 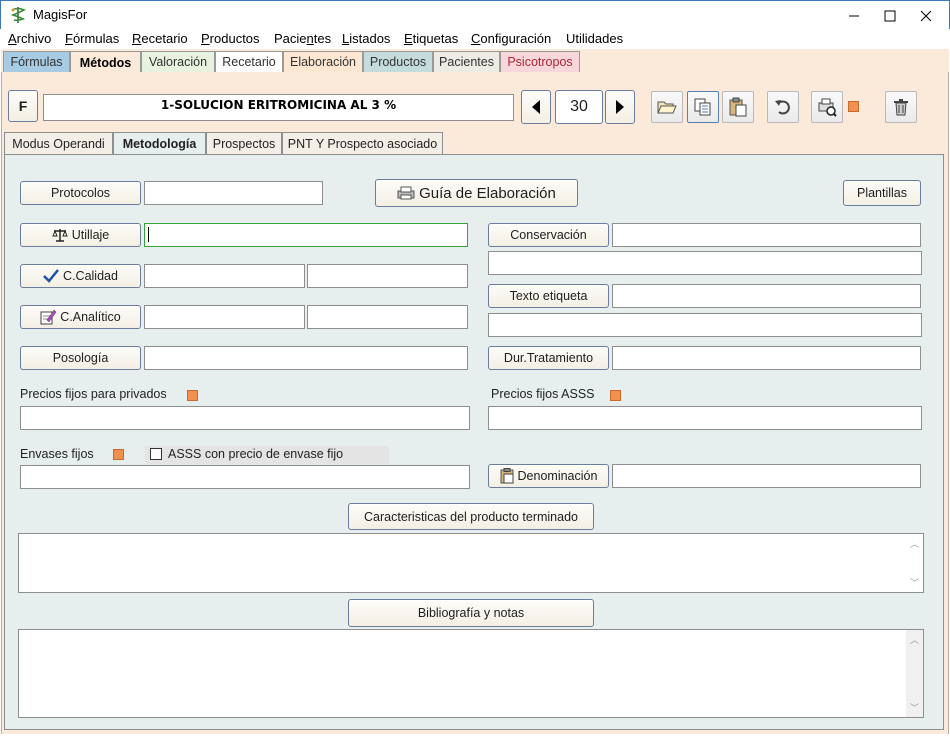 I want to click on menu-formulas: Fórmulas, so click(x=92, y=38).